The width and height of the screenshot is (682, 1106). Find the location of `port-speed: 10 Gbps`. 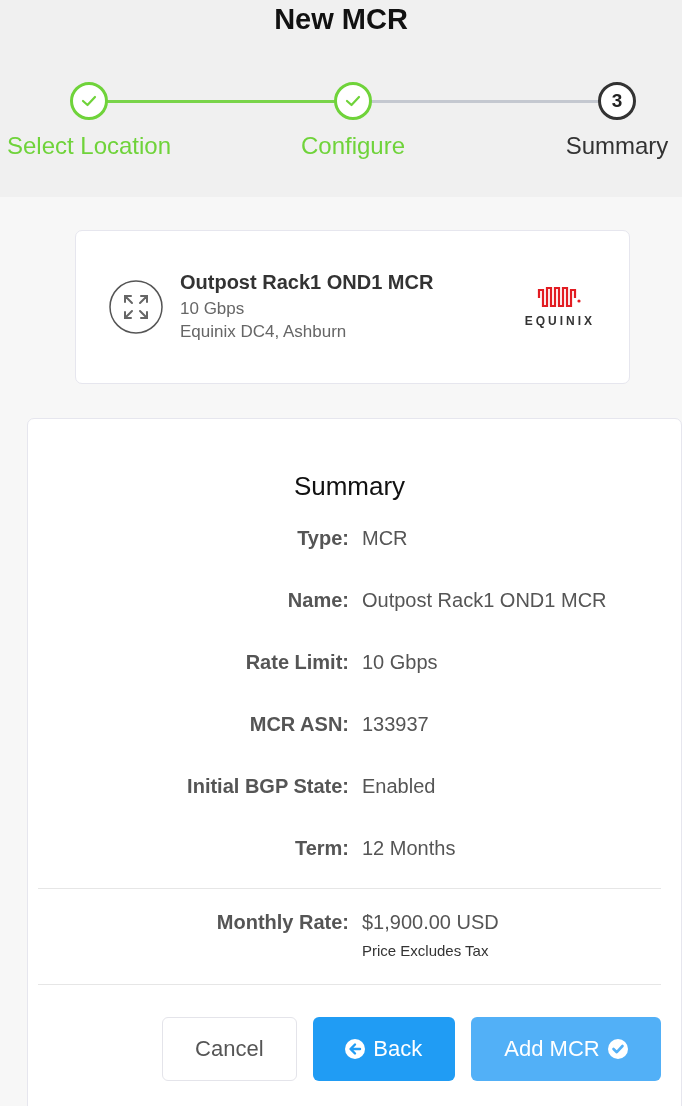

port-speed: 10 Gbps is located at coordinates (213, 309).